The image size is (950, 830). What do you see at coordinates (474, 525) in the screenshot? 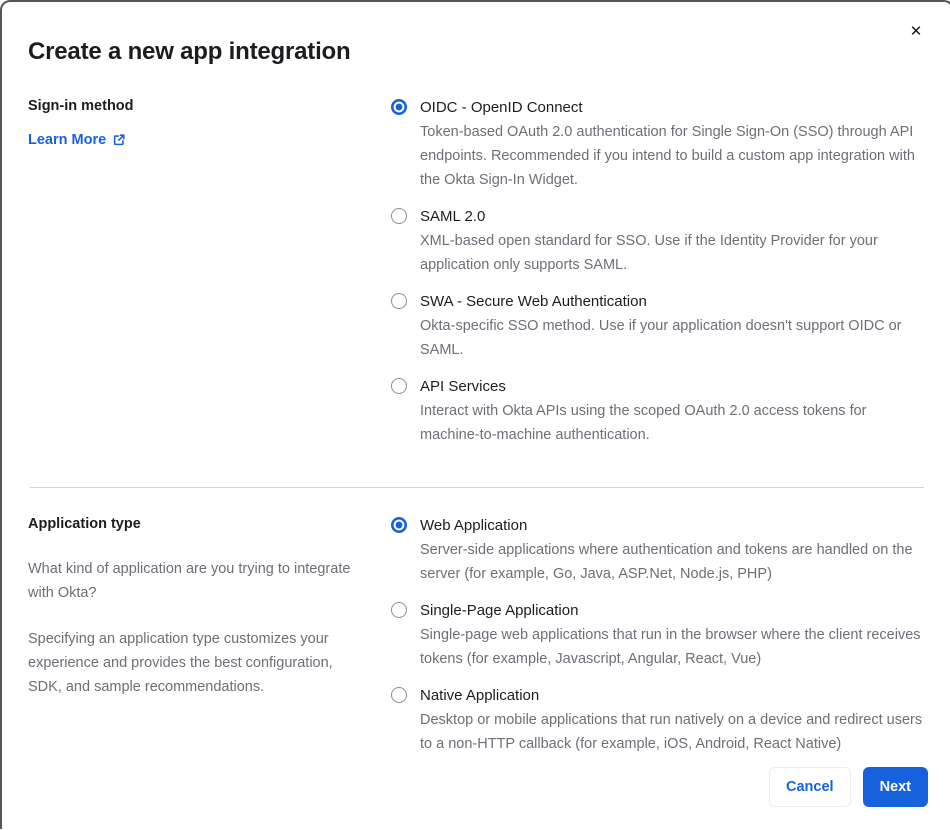
I see `option-label: Web Application` at bounding box center [474, 525].